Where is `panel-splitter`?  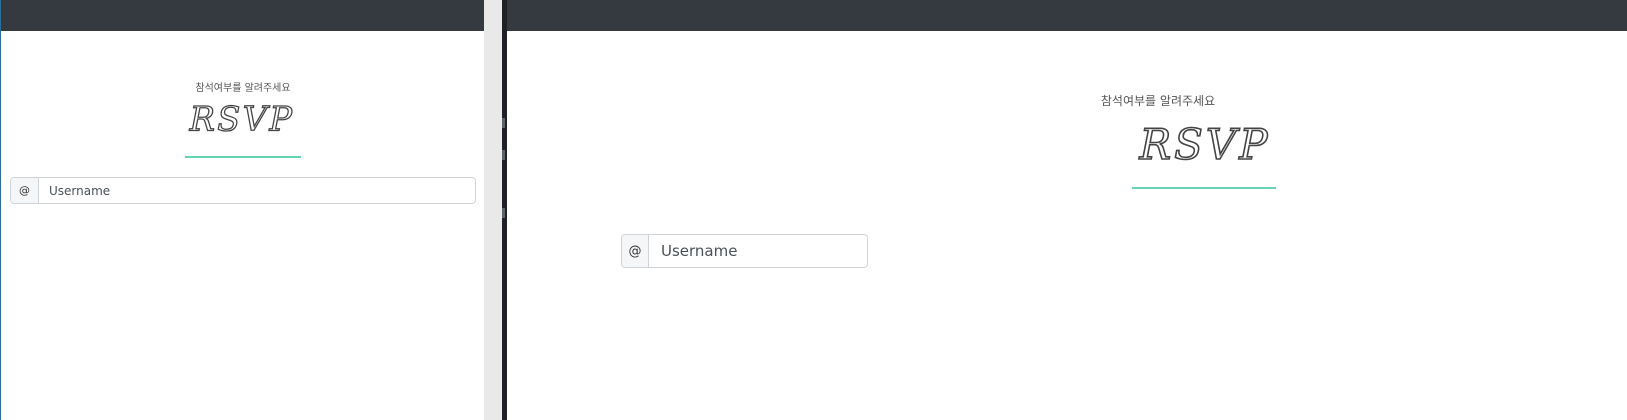 panel-splitter is located at coordinates (493, 210).